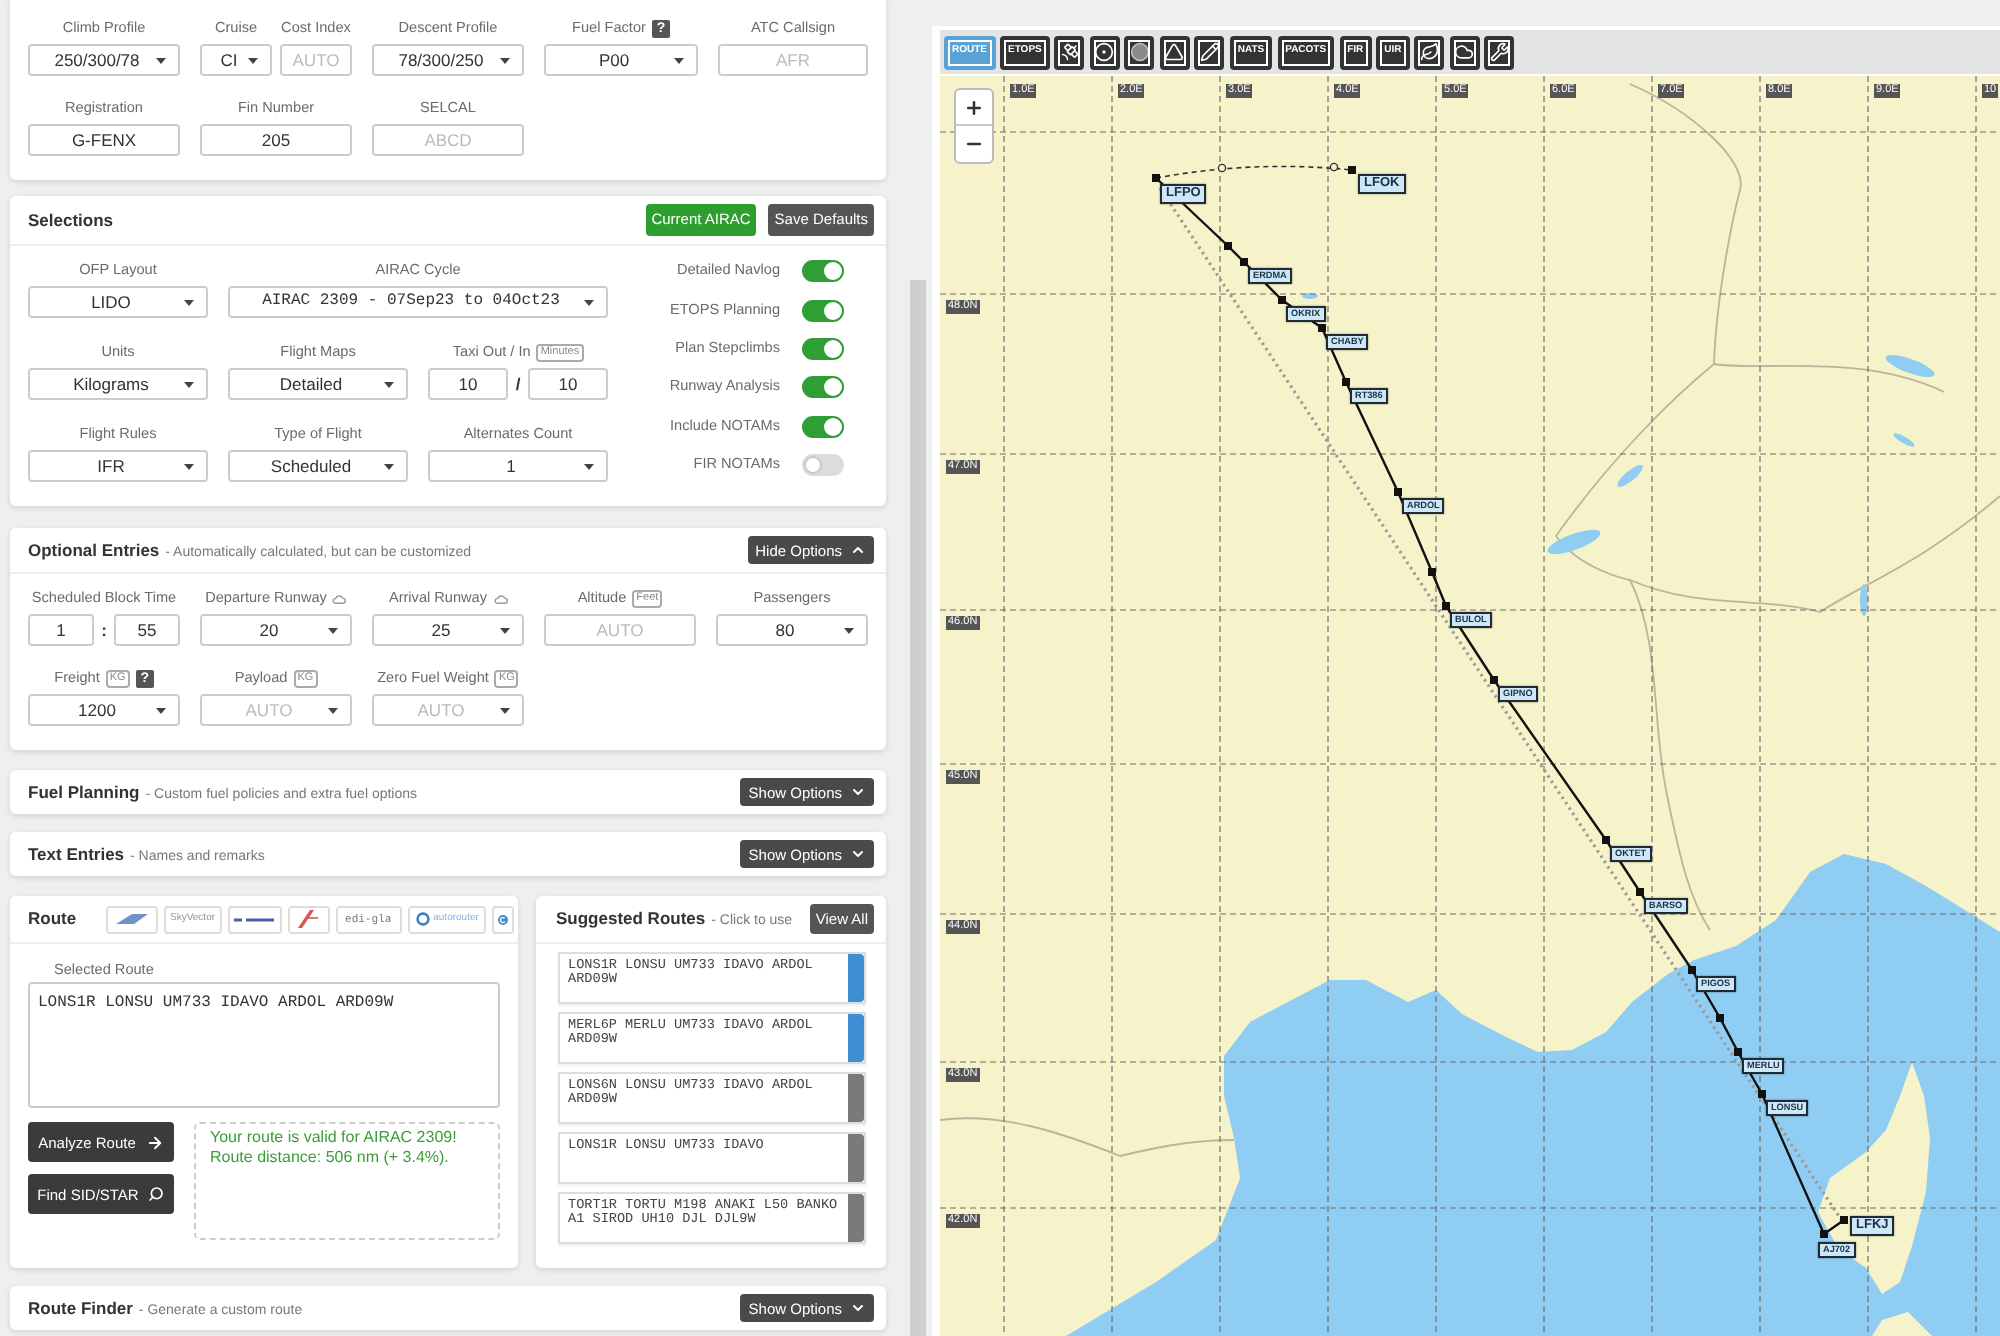 This screenshot has width=2000, height=1336. I want to click on search-icon, so click(156, 1194).